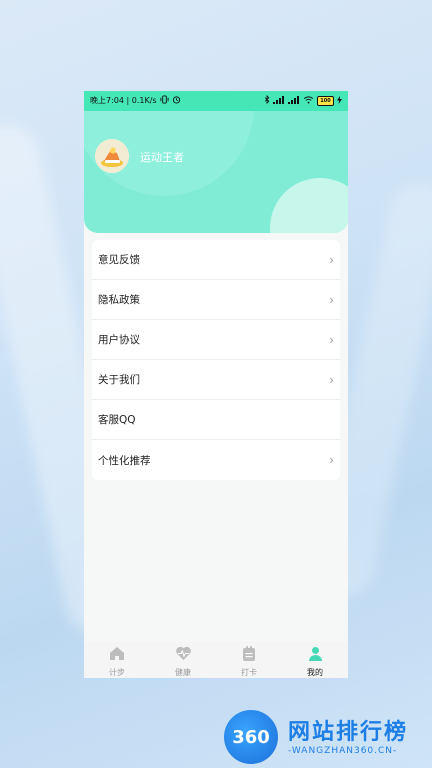  I want to click on vibrate-icon, so click(164, 101).